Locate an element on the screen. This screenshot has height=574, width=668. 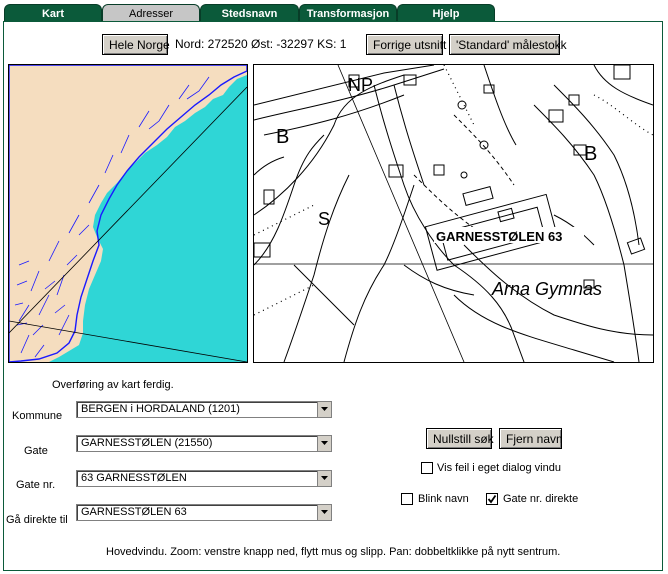
map-label-b-left: B is located at coordinates (282, 137).